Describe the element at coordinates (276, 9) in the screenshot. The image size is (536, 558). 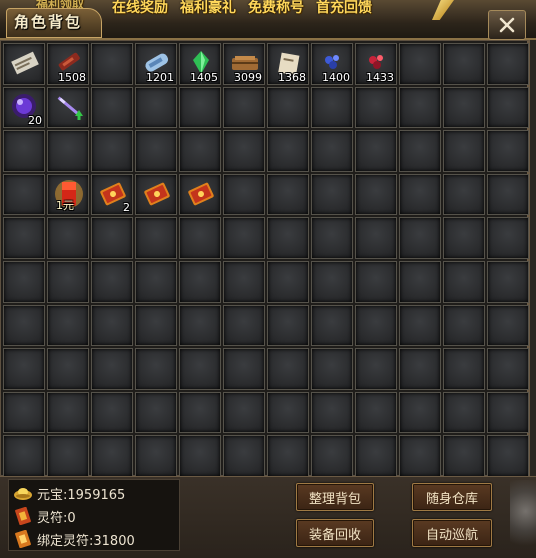
I see `banner-link-free-title: 免费称号` at that location.